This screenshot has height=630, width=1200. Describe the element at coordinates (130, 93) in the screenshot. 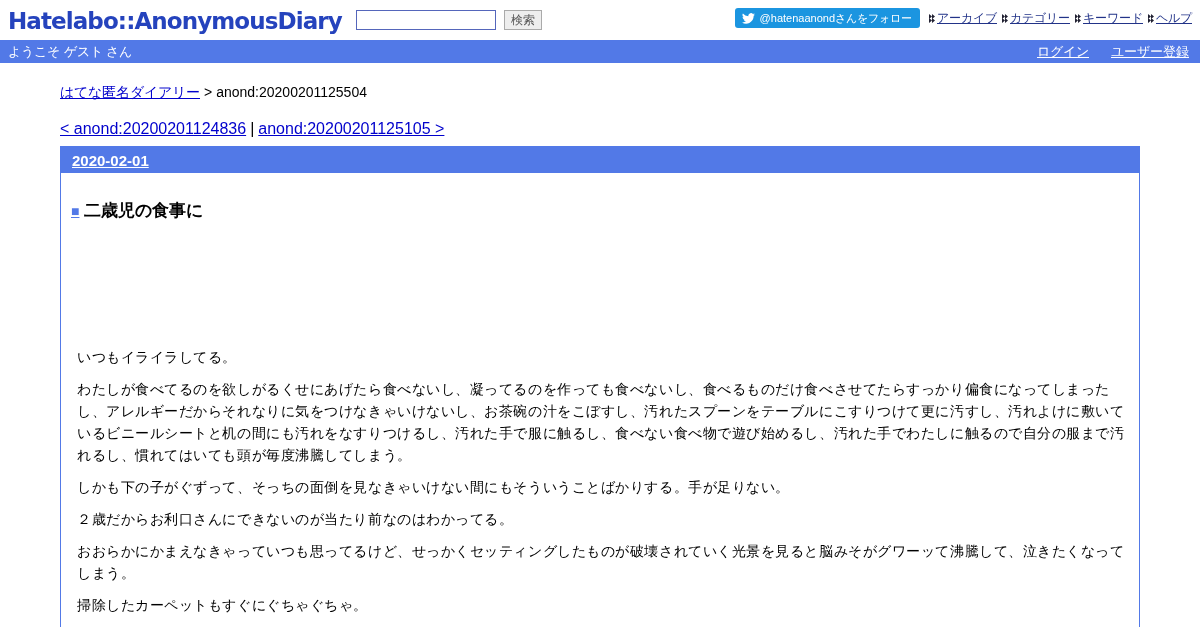

I see `breadcrumb-link: はてな匿名ダイアリー` at that location.